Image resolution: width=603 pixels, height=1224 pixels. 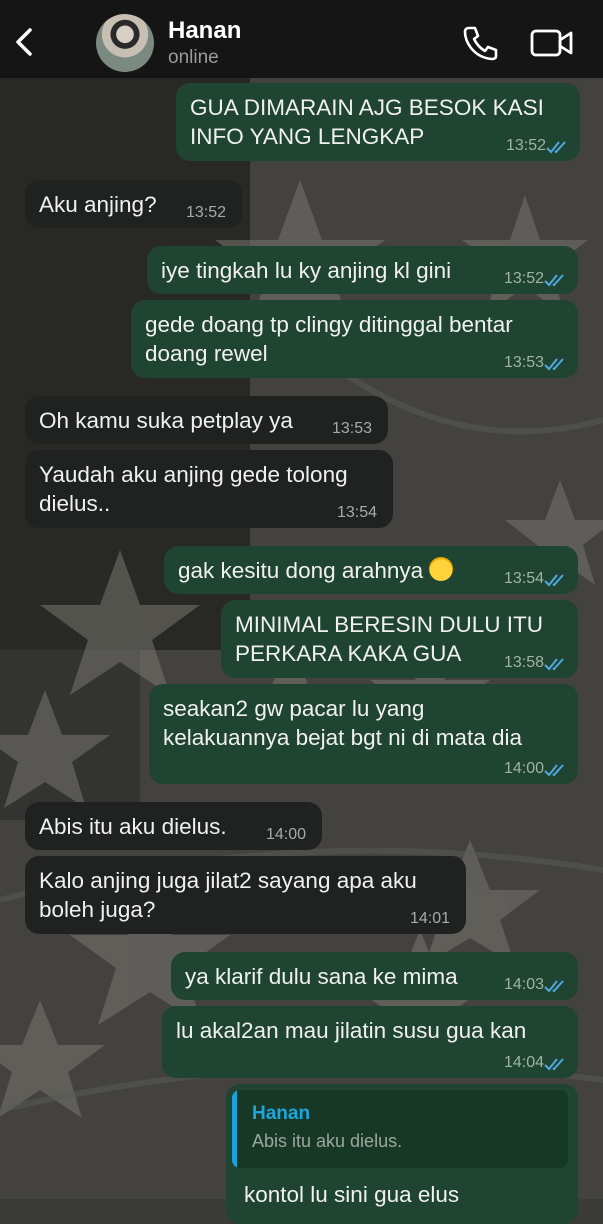 I want to click on message-bubble-outgoing: iye tingkah lu ky anjing kl gini 13:52, so click(x=362, y=270).